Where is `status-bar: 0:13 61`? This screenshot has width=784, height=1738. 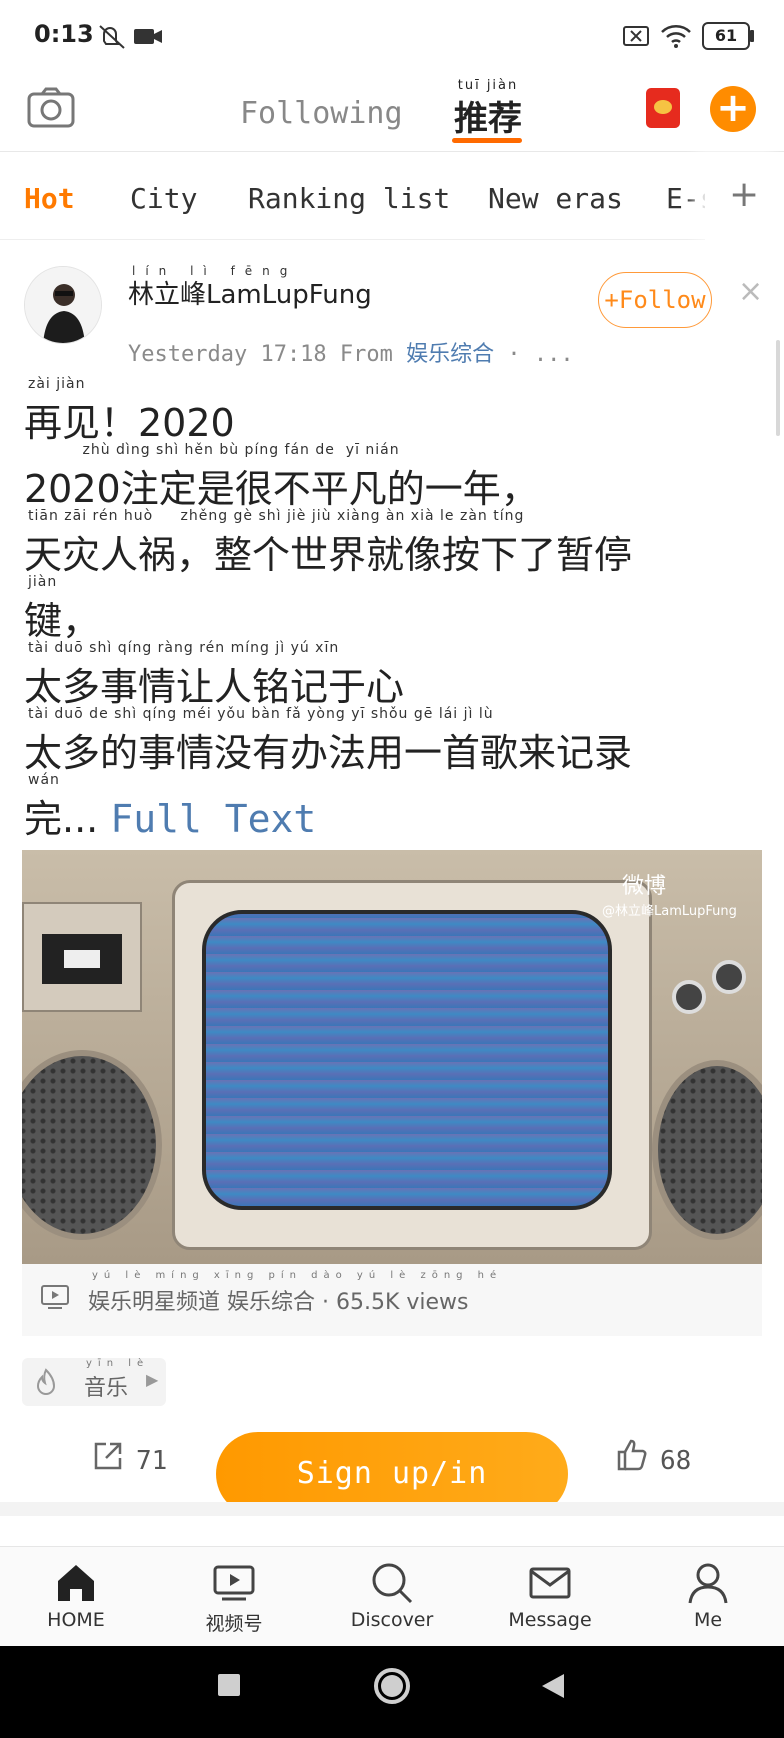 status-bar: 0:13 61 is located at coordinates (392, 36).